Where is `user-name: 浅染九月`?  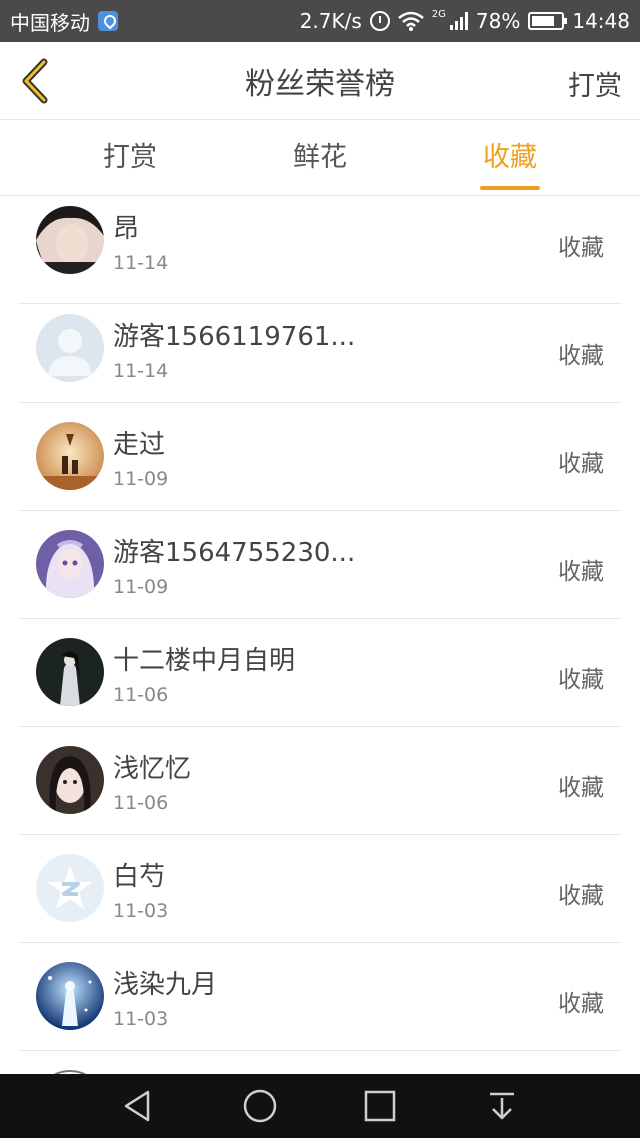 user-name: 浅染九月 is located at coordinates (165, 985).